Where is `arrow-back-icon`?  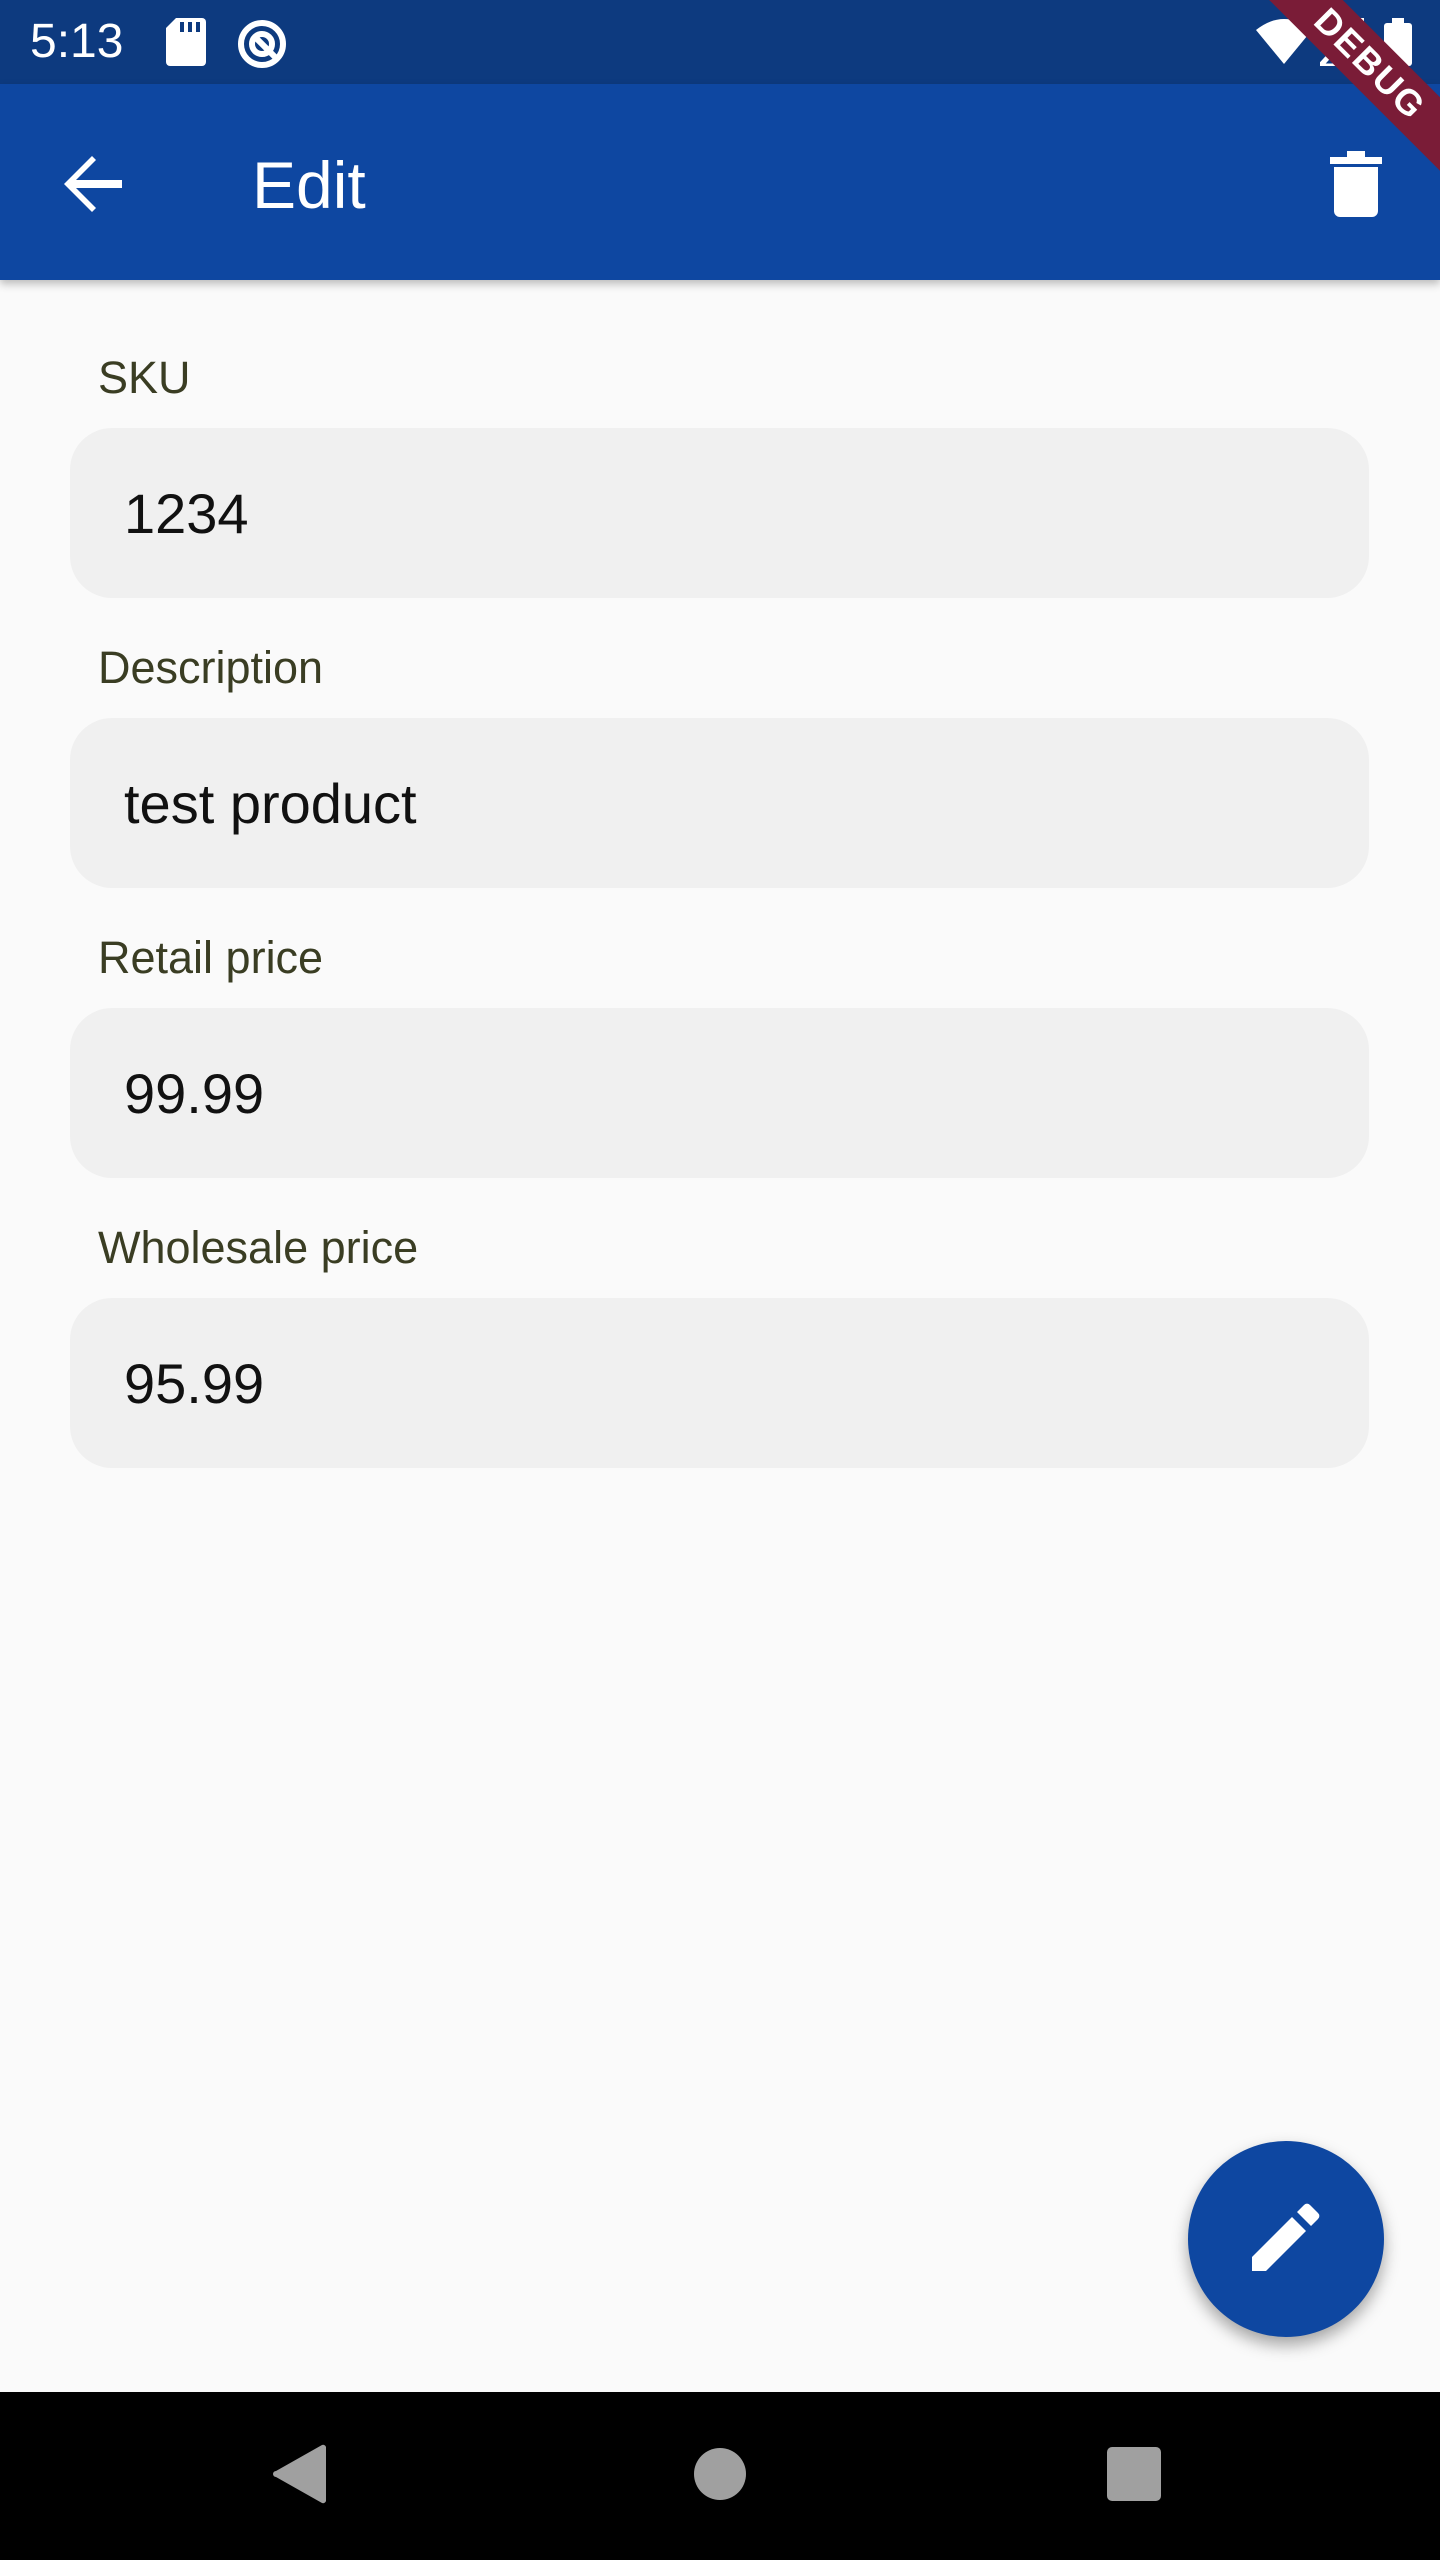
arrow-back-icon is located at coordinates (94, 186).